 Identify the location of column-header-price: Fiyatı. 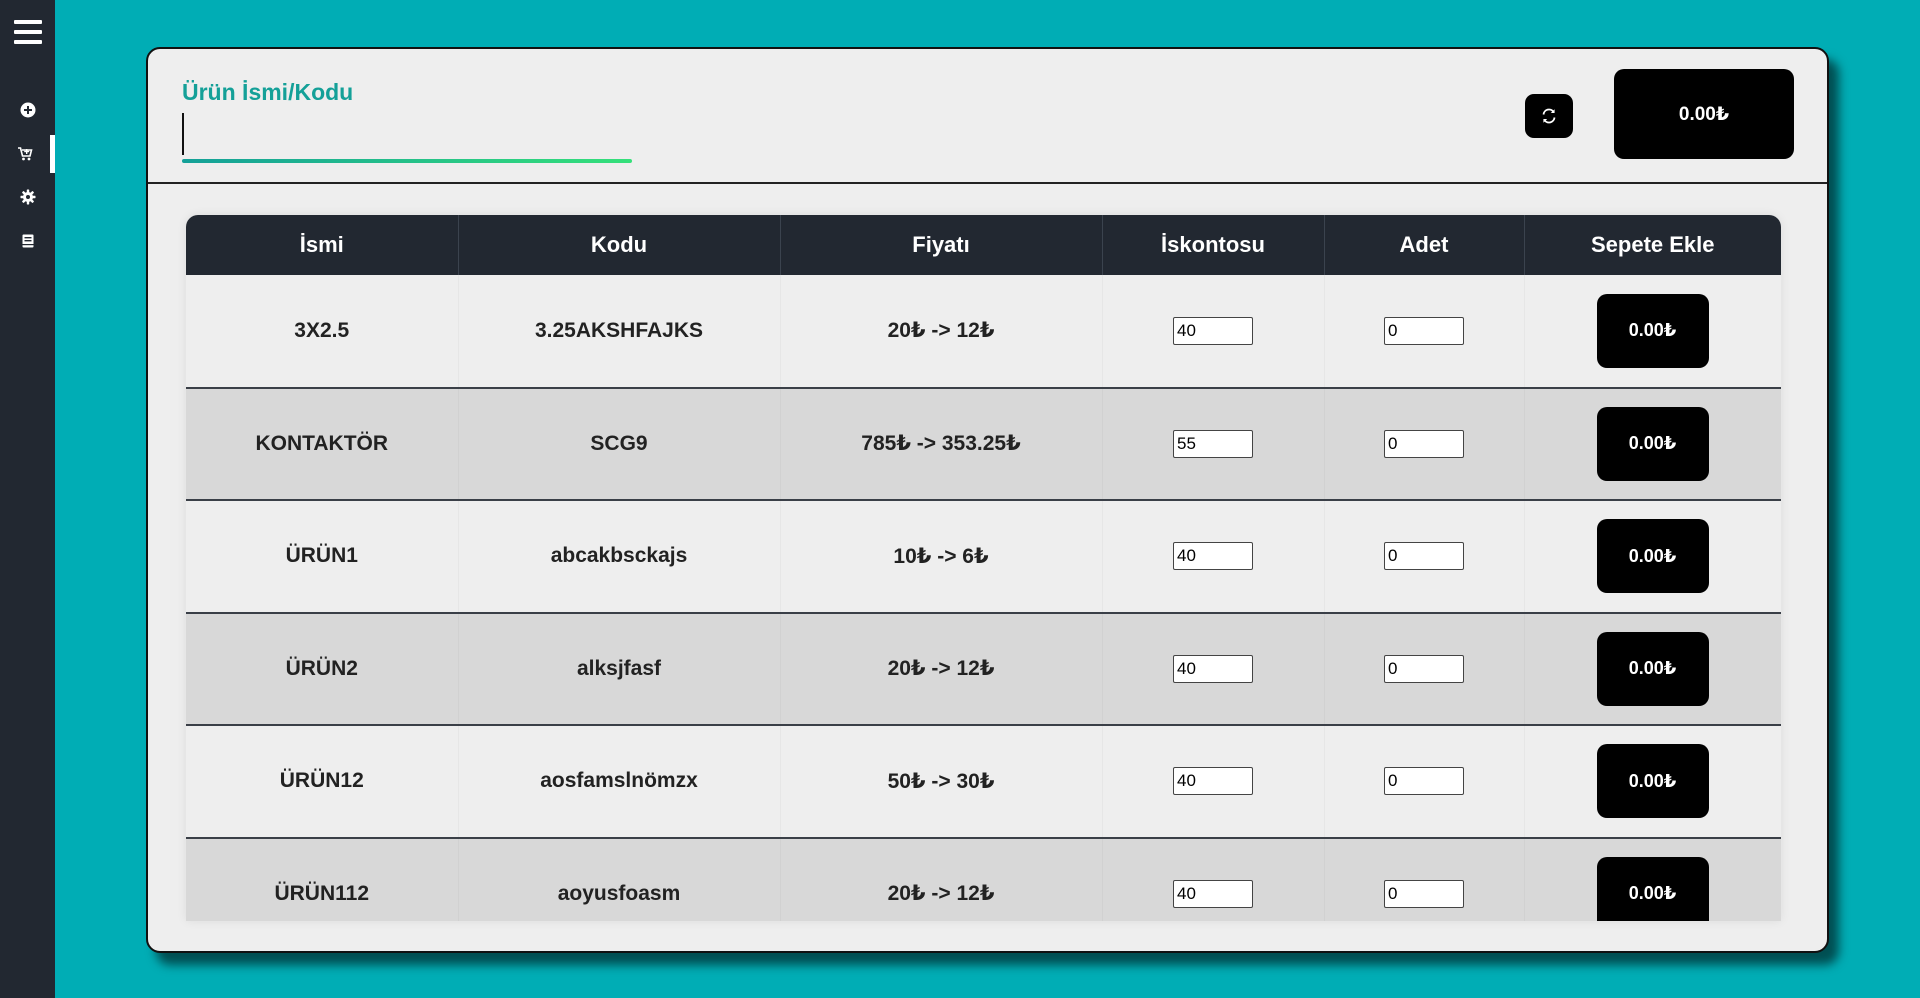
(941, 245).